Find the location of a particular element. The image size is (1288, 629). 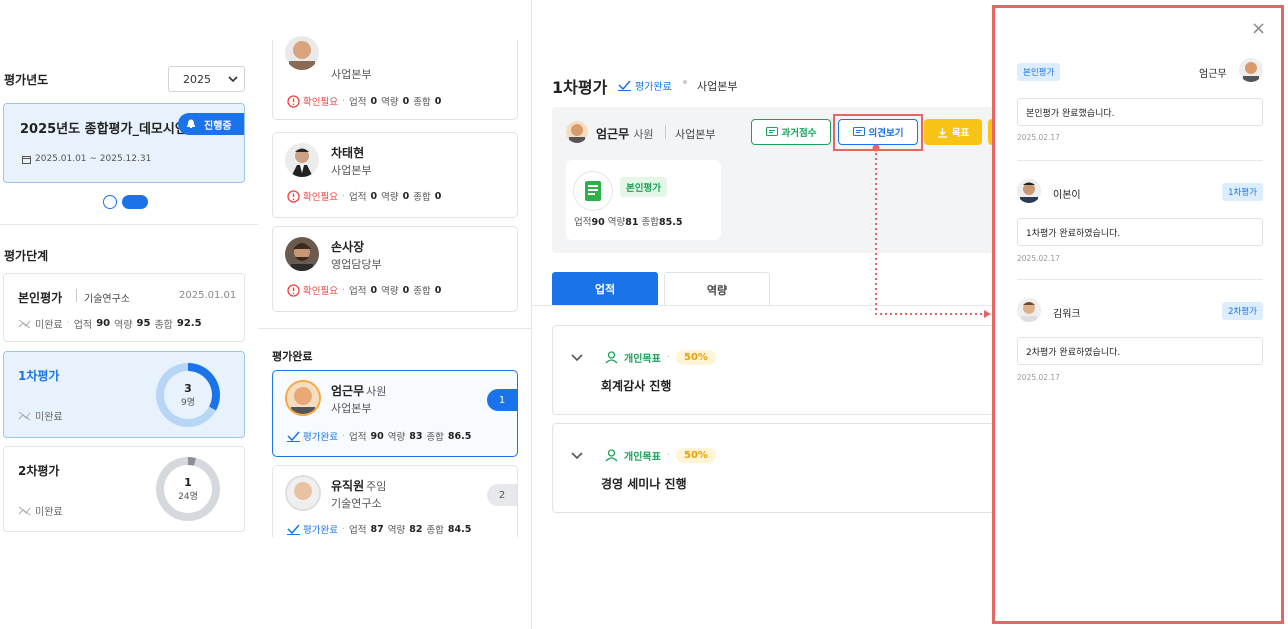

employee-card: 차태현 사업본부 확인필요 · 업적 0 역량 0 종합 0 is located at coordinates (395, 175).